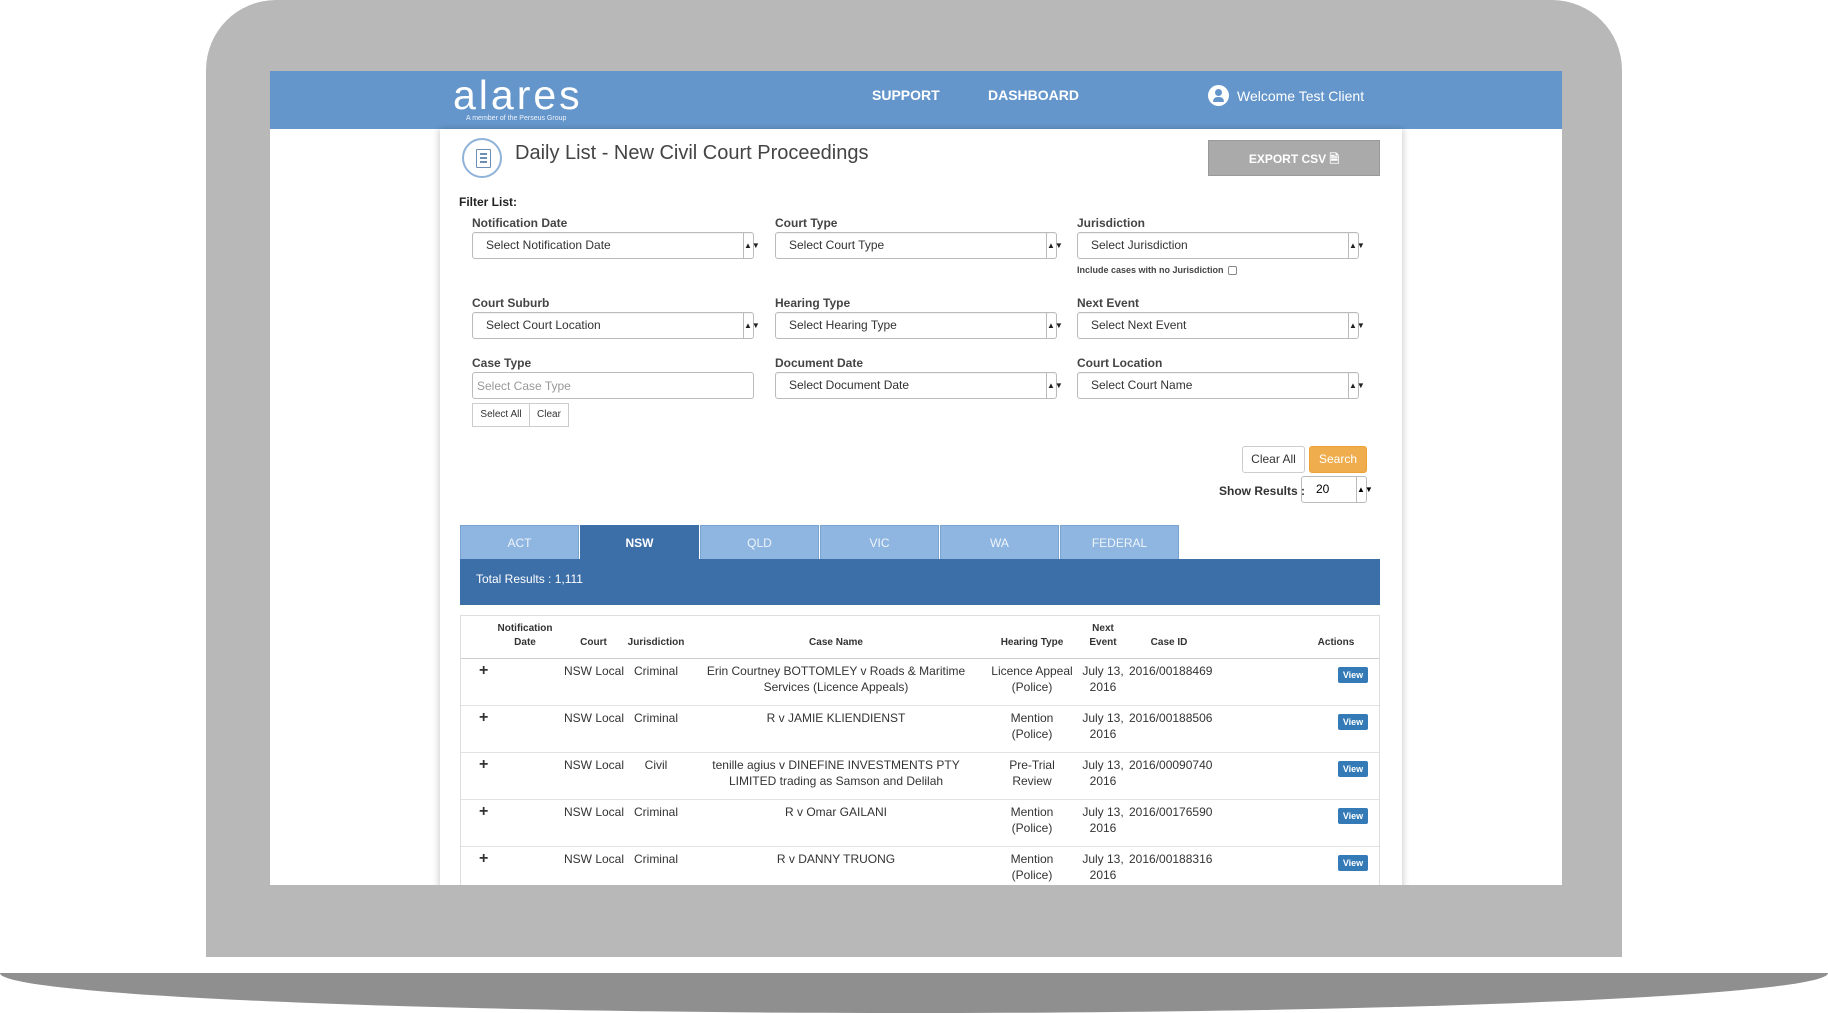 The height and width of the screenshot is (1013, 1828). Describe the element at coordinates (1337, 489) in the screenshot. I see `show-results-select: 20 ▲▼` at that location.